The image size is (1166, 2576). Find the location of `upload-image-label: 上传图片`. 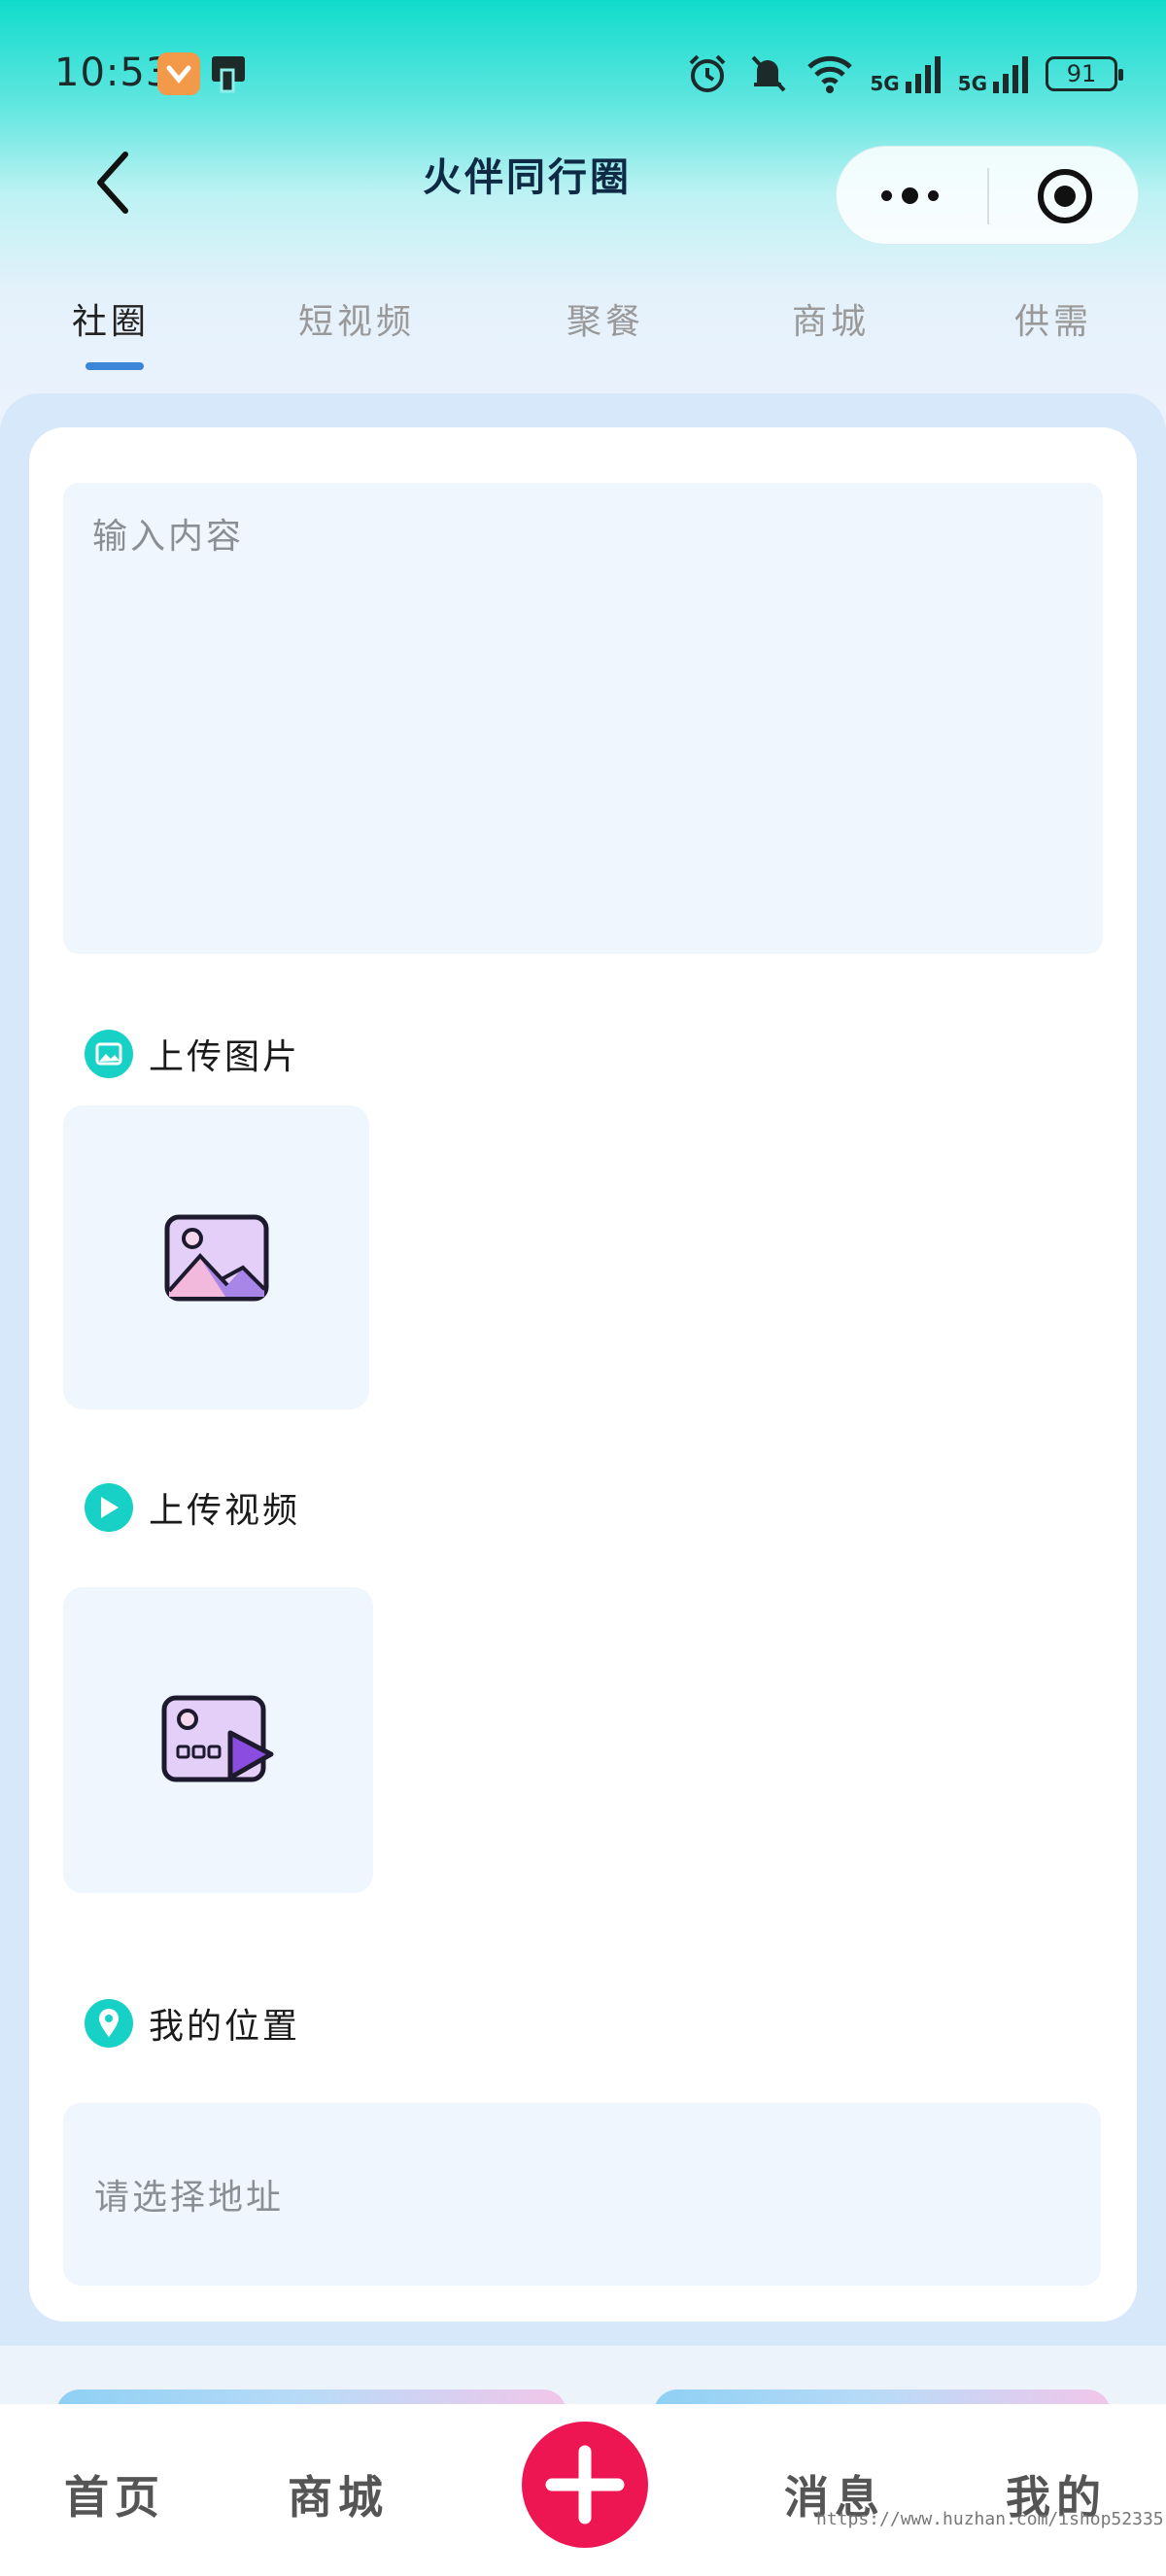

upload-image-label: 上传图片 is located at coordinates (225, 1057).